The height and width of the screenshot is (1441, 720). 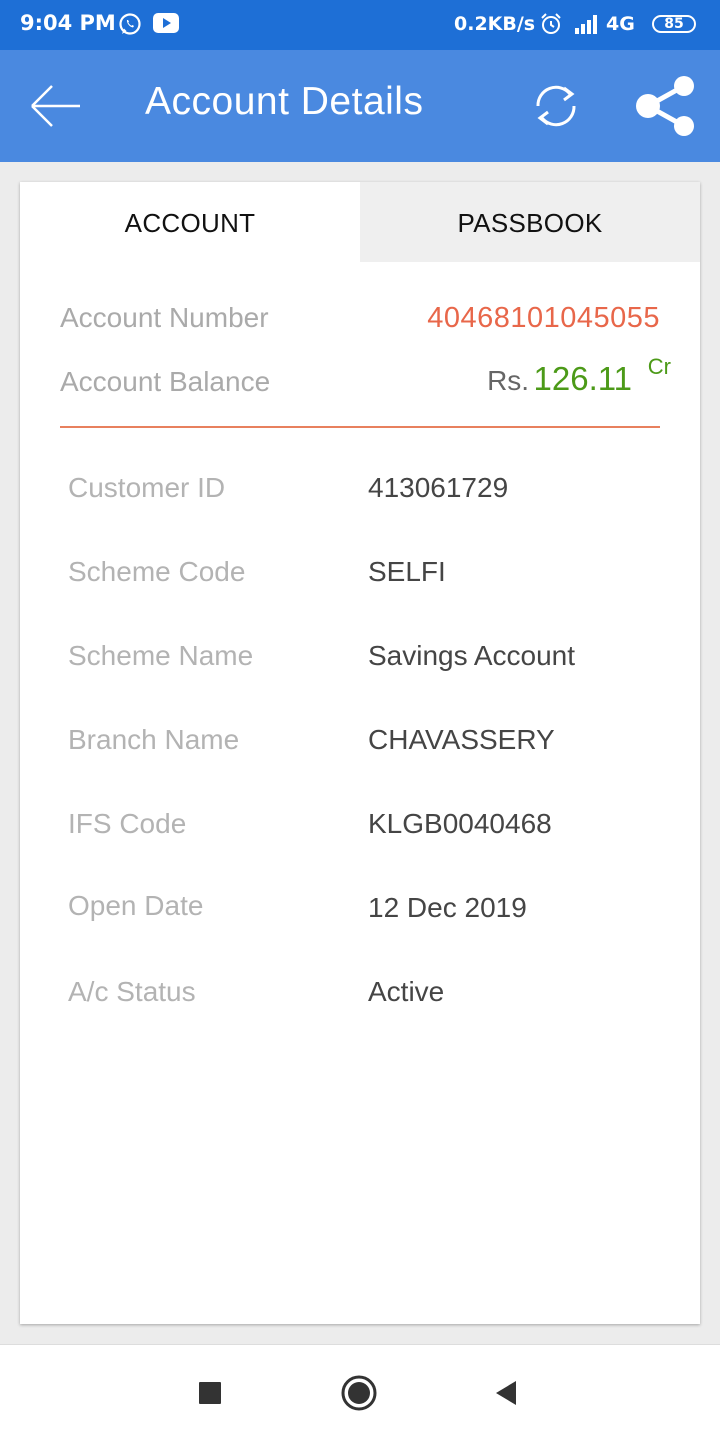 I want to click on tab-account: ACCOUNT, so click(x=190, y=222).